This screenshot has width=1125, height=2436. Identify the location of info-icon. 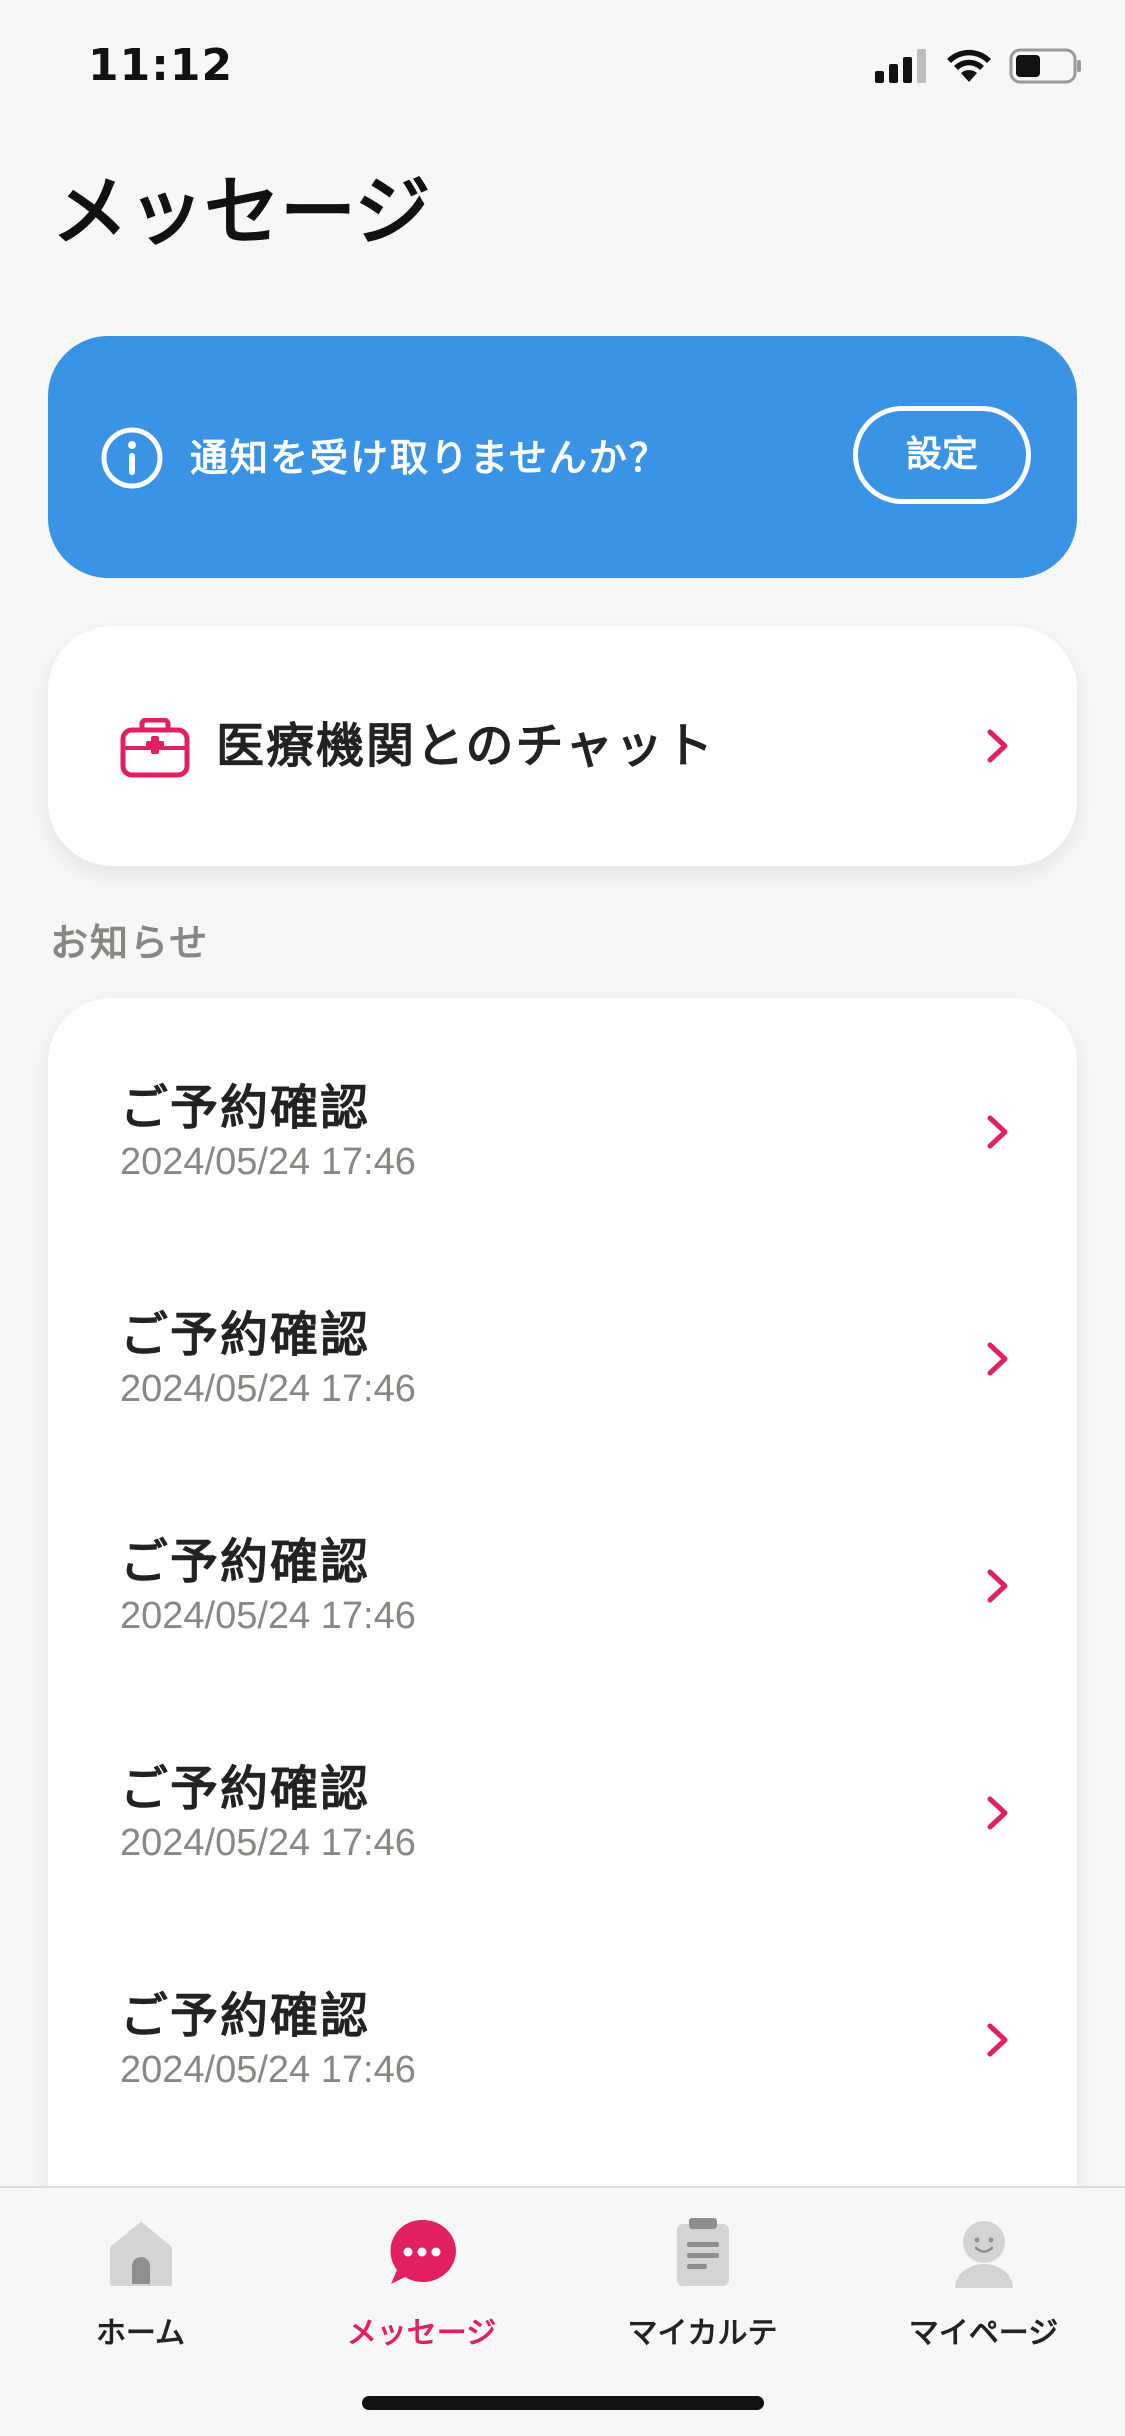
(132, 458).